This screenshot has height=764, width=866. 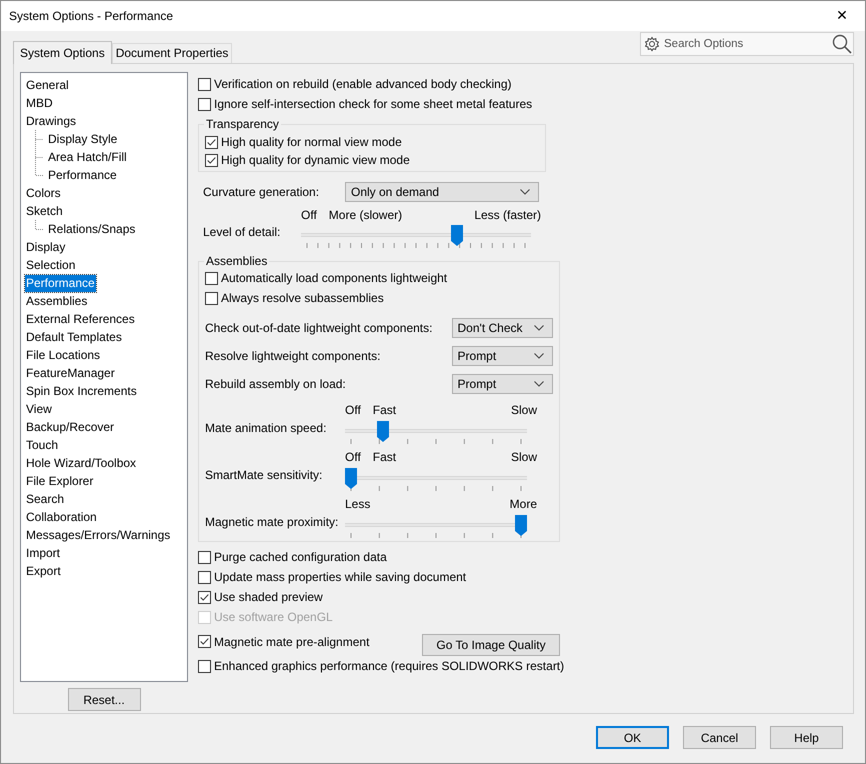 What do you see at coordinates (315, 160) in the screenshot?
I see `checkbox-label: High quality for dynamic view mode` at bounding box center [315, 160].